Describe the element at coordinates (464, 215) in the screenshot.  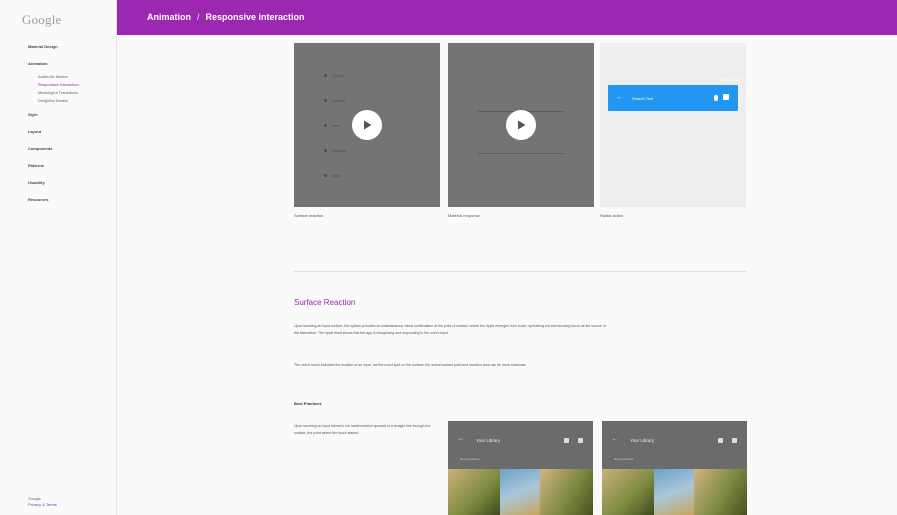
I see `caption-material-response: Material response` at that location.